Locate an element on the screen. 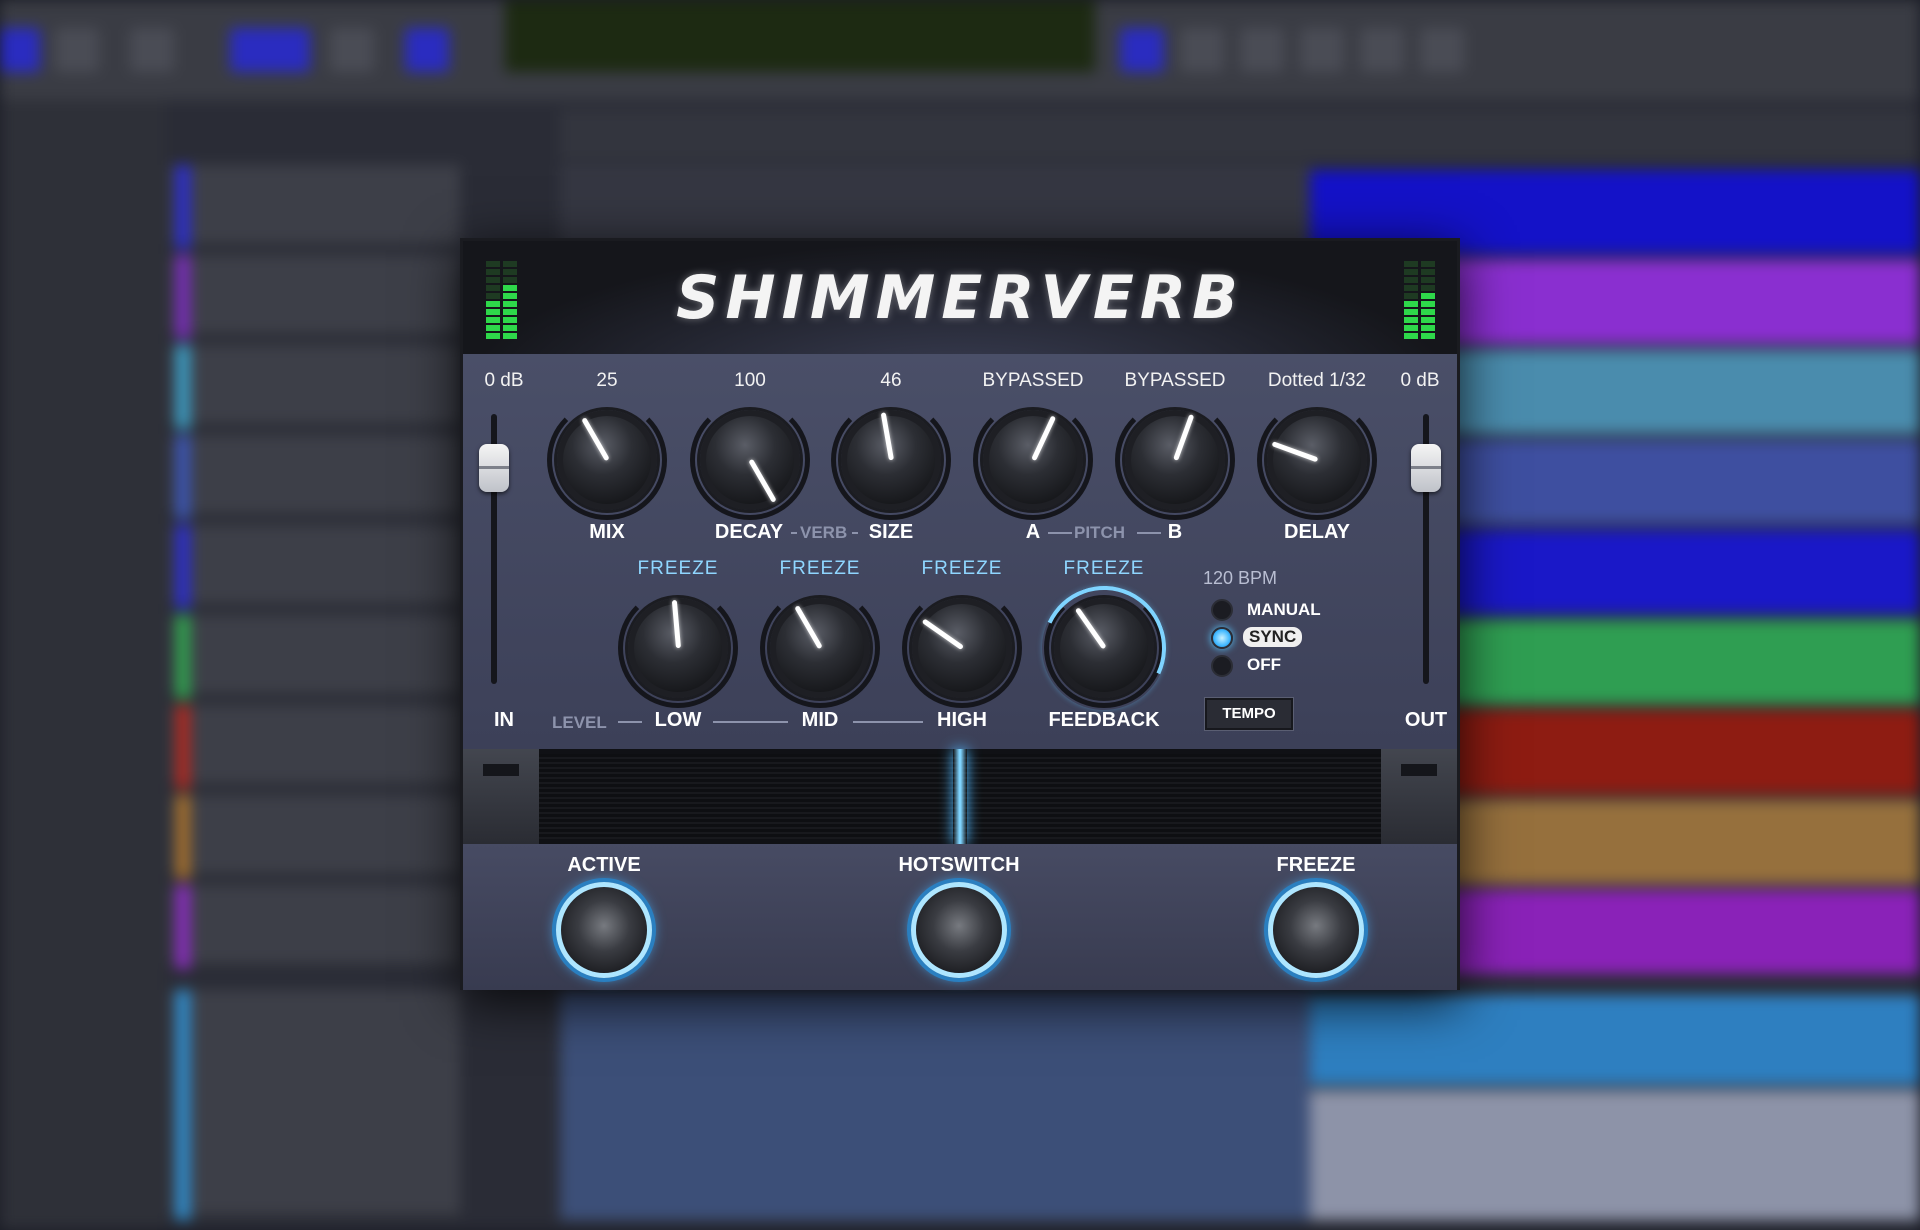 The image size is (1920, 1230). hotswitch-indicator is located at coordinates (960, 796).